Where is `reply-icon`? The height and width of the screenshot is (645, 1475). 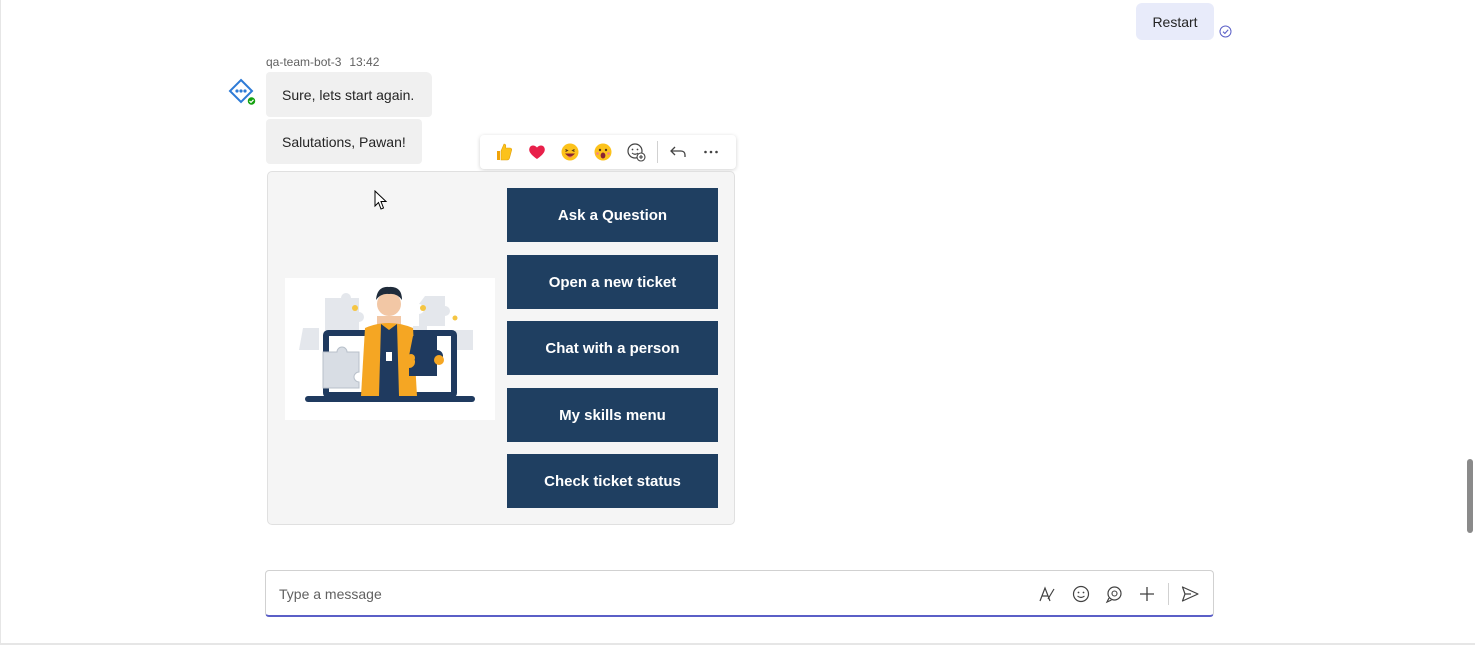 reply-icon is located at coordinates (678, 152).